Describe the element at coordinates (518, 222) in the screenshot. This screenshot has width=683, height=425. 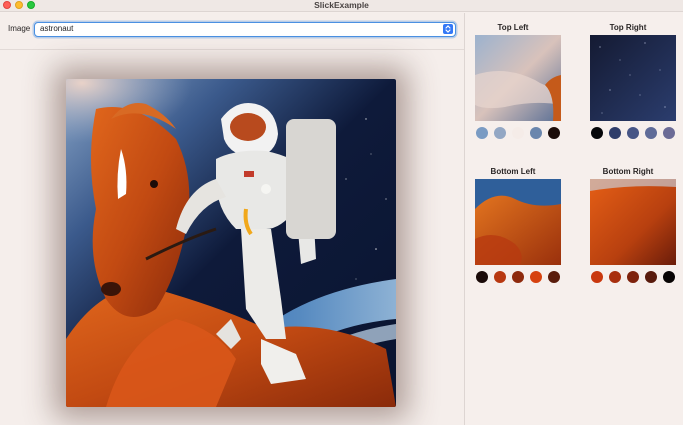
I see `bottom-left-crop-image` at that location.